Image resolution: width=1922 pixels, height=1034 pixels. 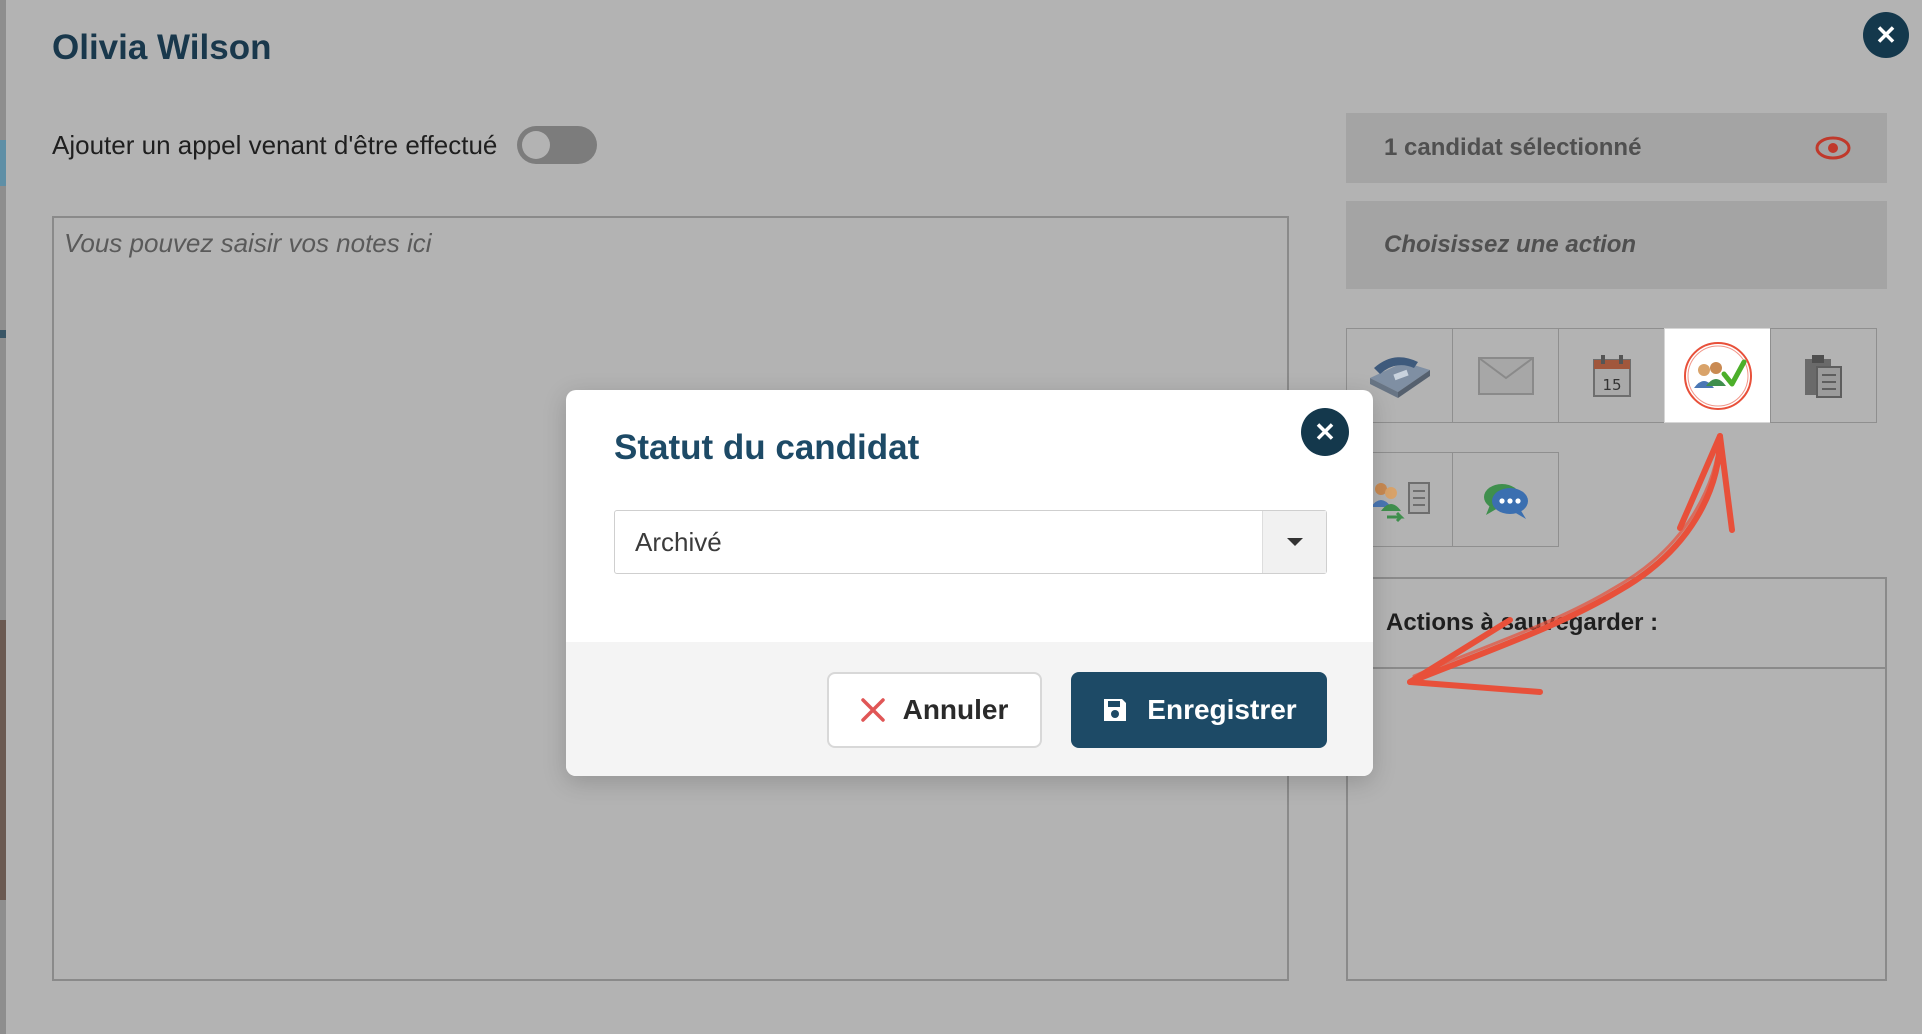 What do you see at coordinates (1222, 709) in the screenshot?
I see `save-button-label: Enregistrer` at bounding box center [1222, 709].